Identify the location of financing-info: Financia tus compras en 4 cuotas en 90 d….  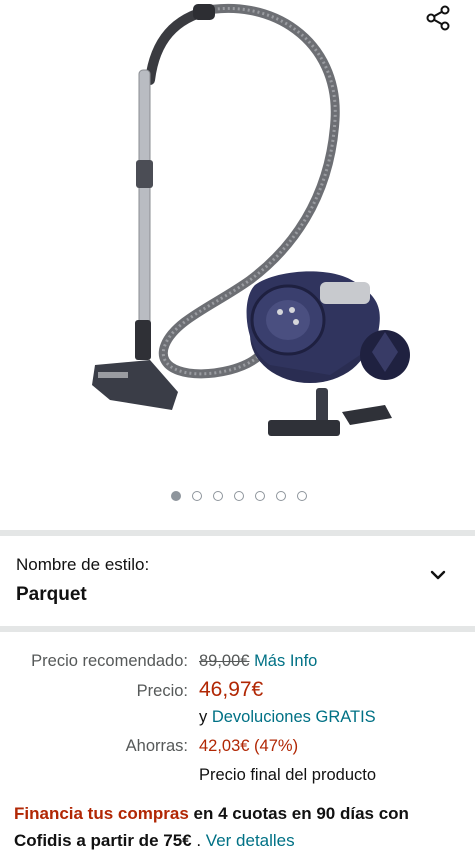
(239, 827).